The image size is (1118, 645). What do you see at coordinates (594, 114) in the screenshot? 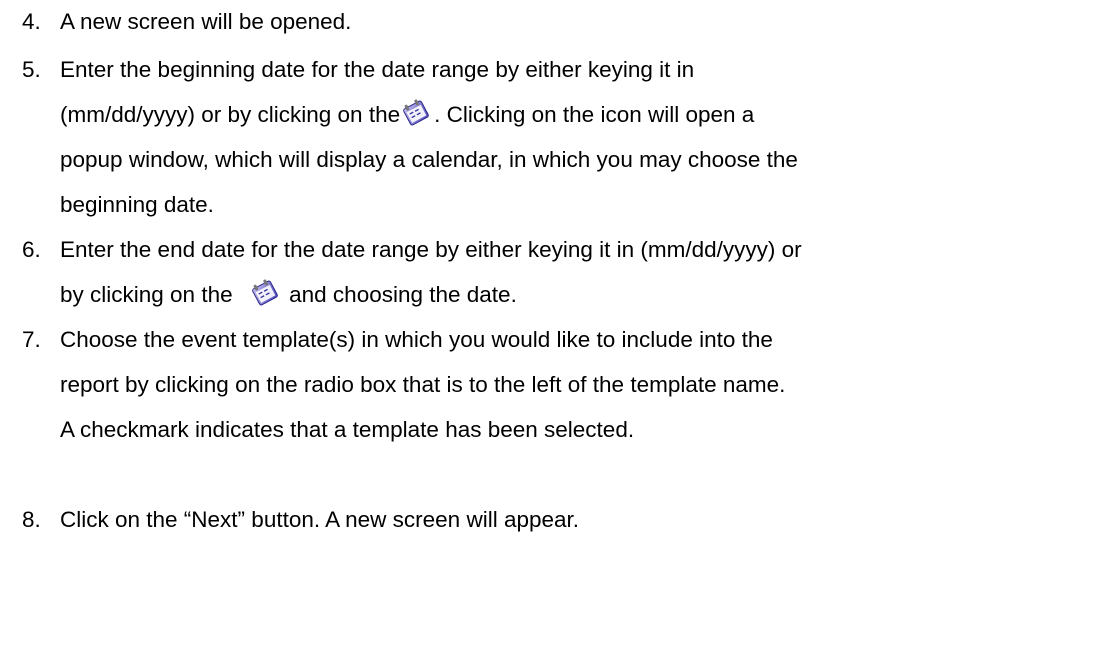
I see `step-text-segment: . Clicking on the icon will open a` at bounding box center [594, 114].